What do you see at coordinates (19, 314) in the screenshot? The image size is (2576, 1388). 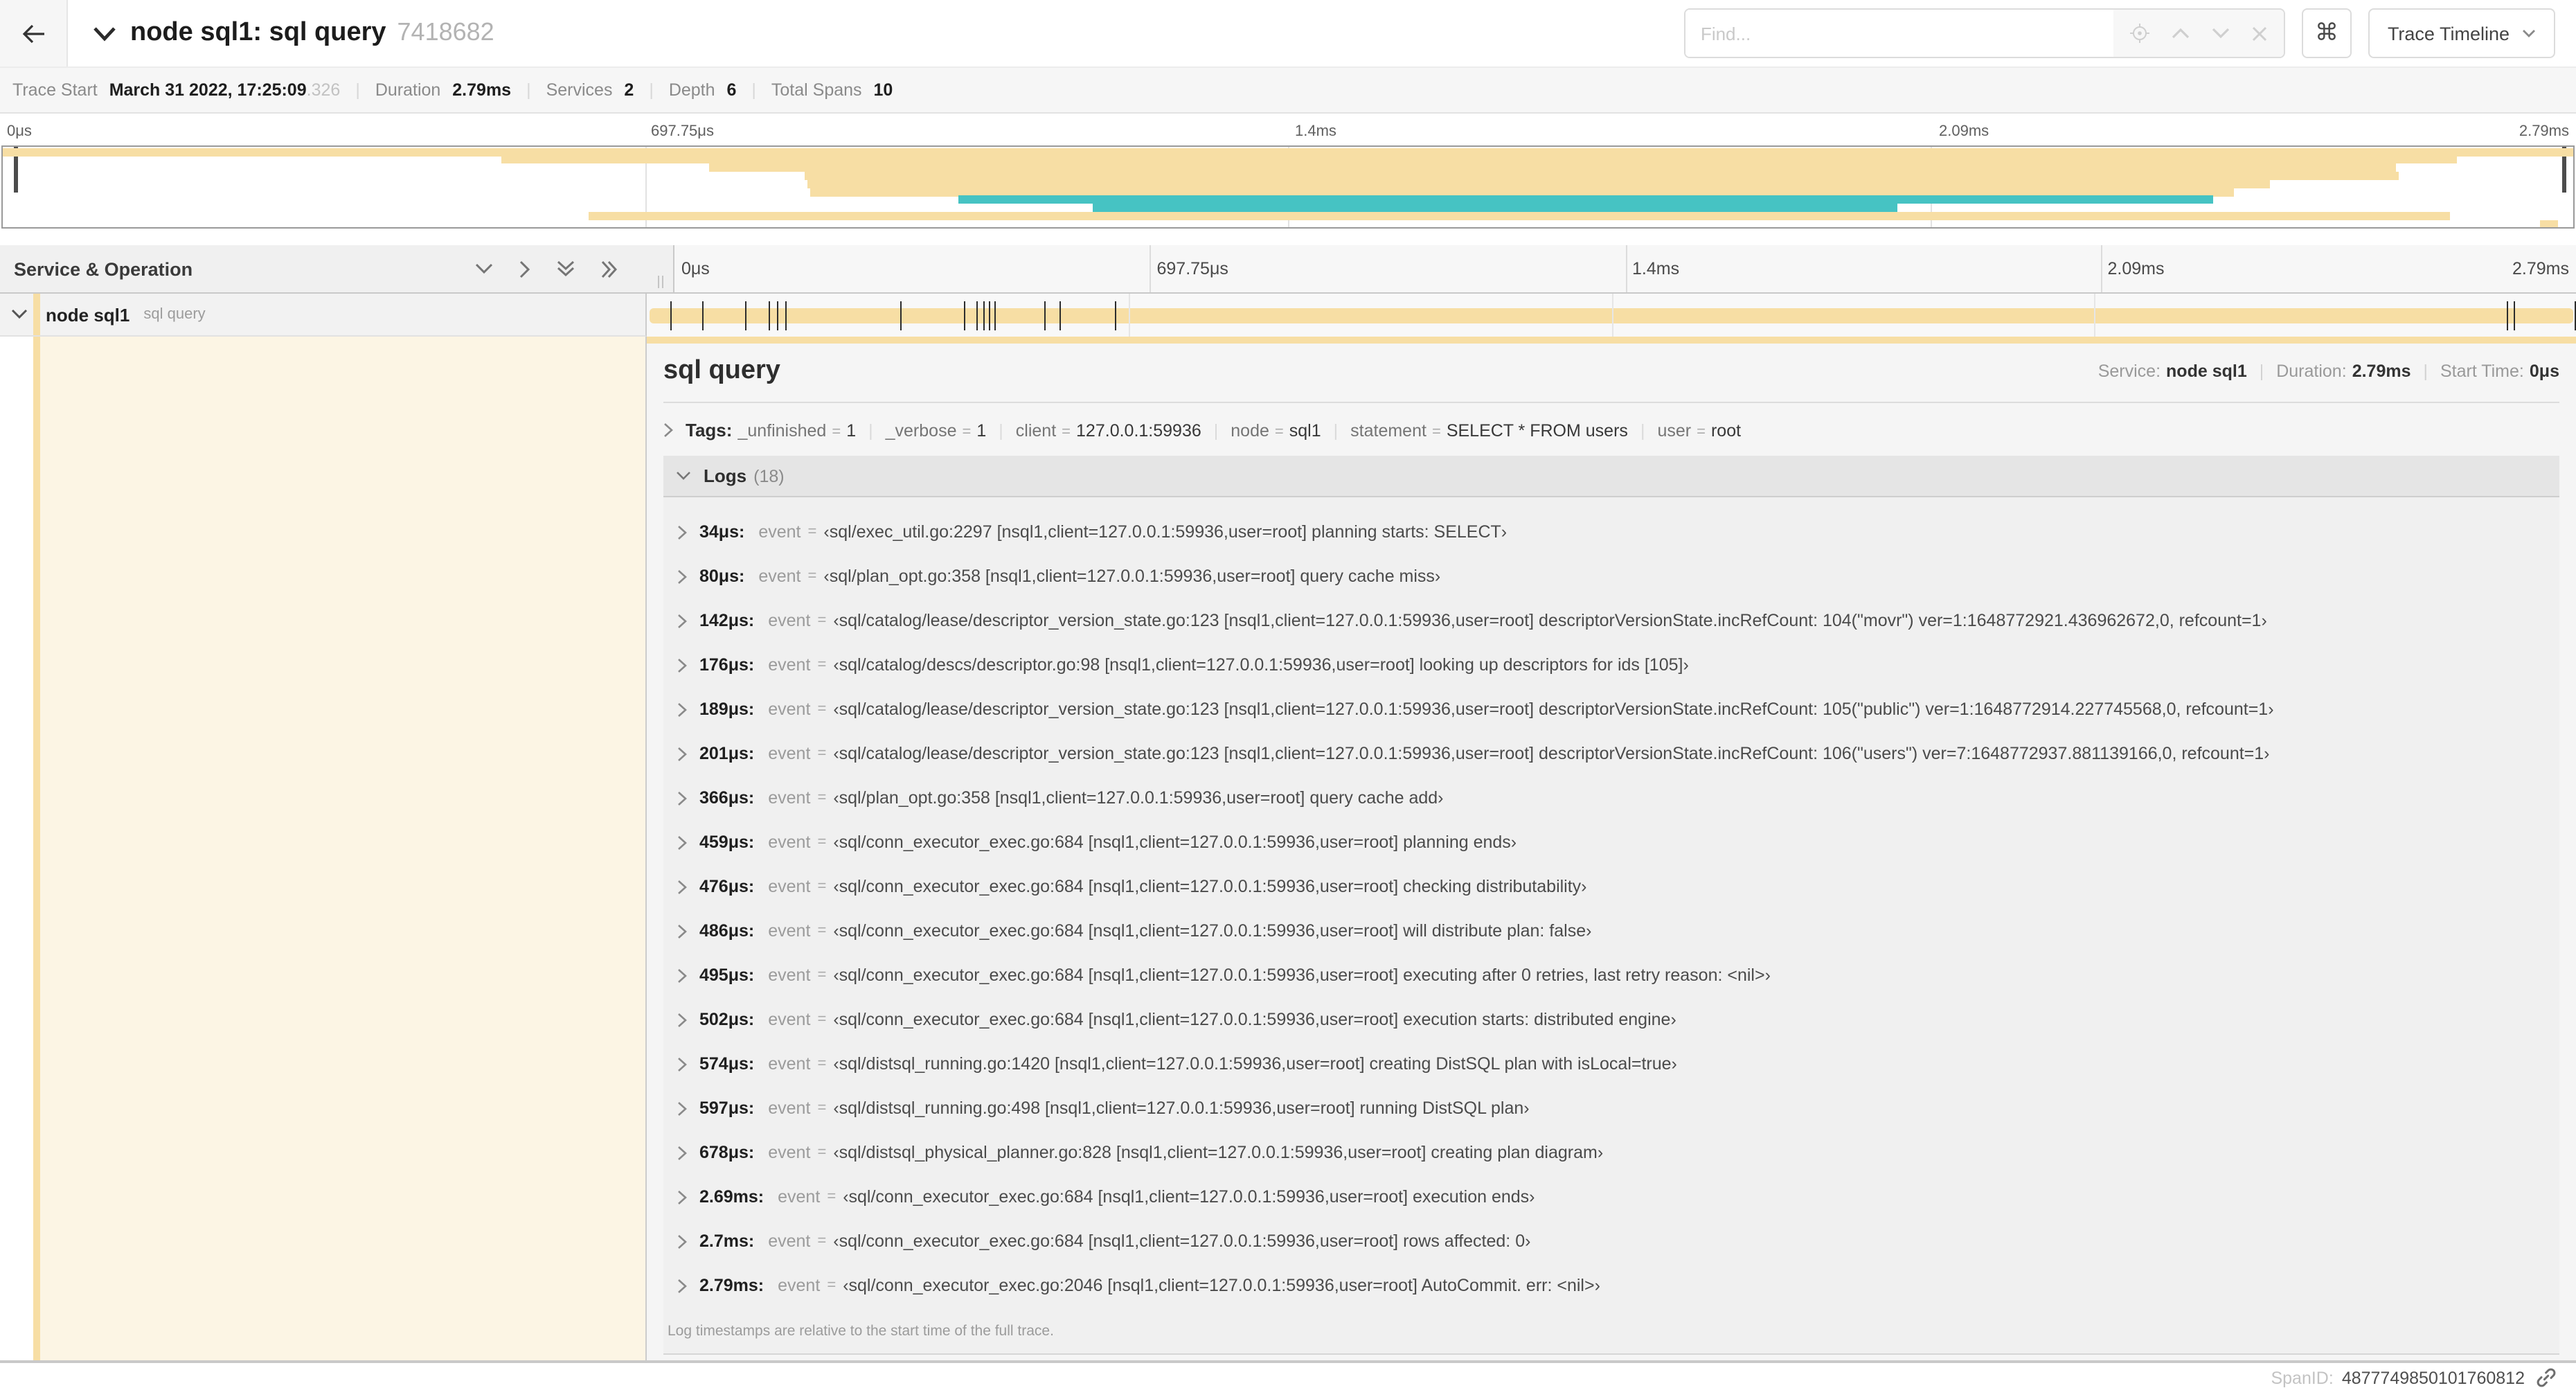 I see `span-collapse-icon` at bounding box center [19, 314].